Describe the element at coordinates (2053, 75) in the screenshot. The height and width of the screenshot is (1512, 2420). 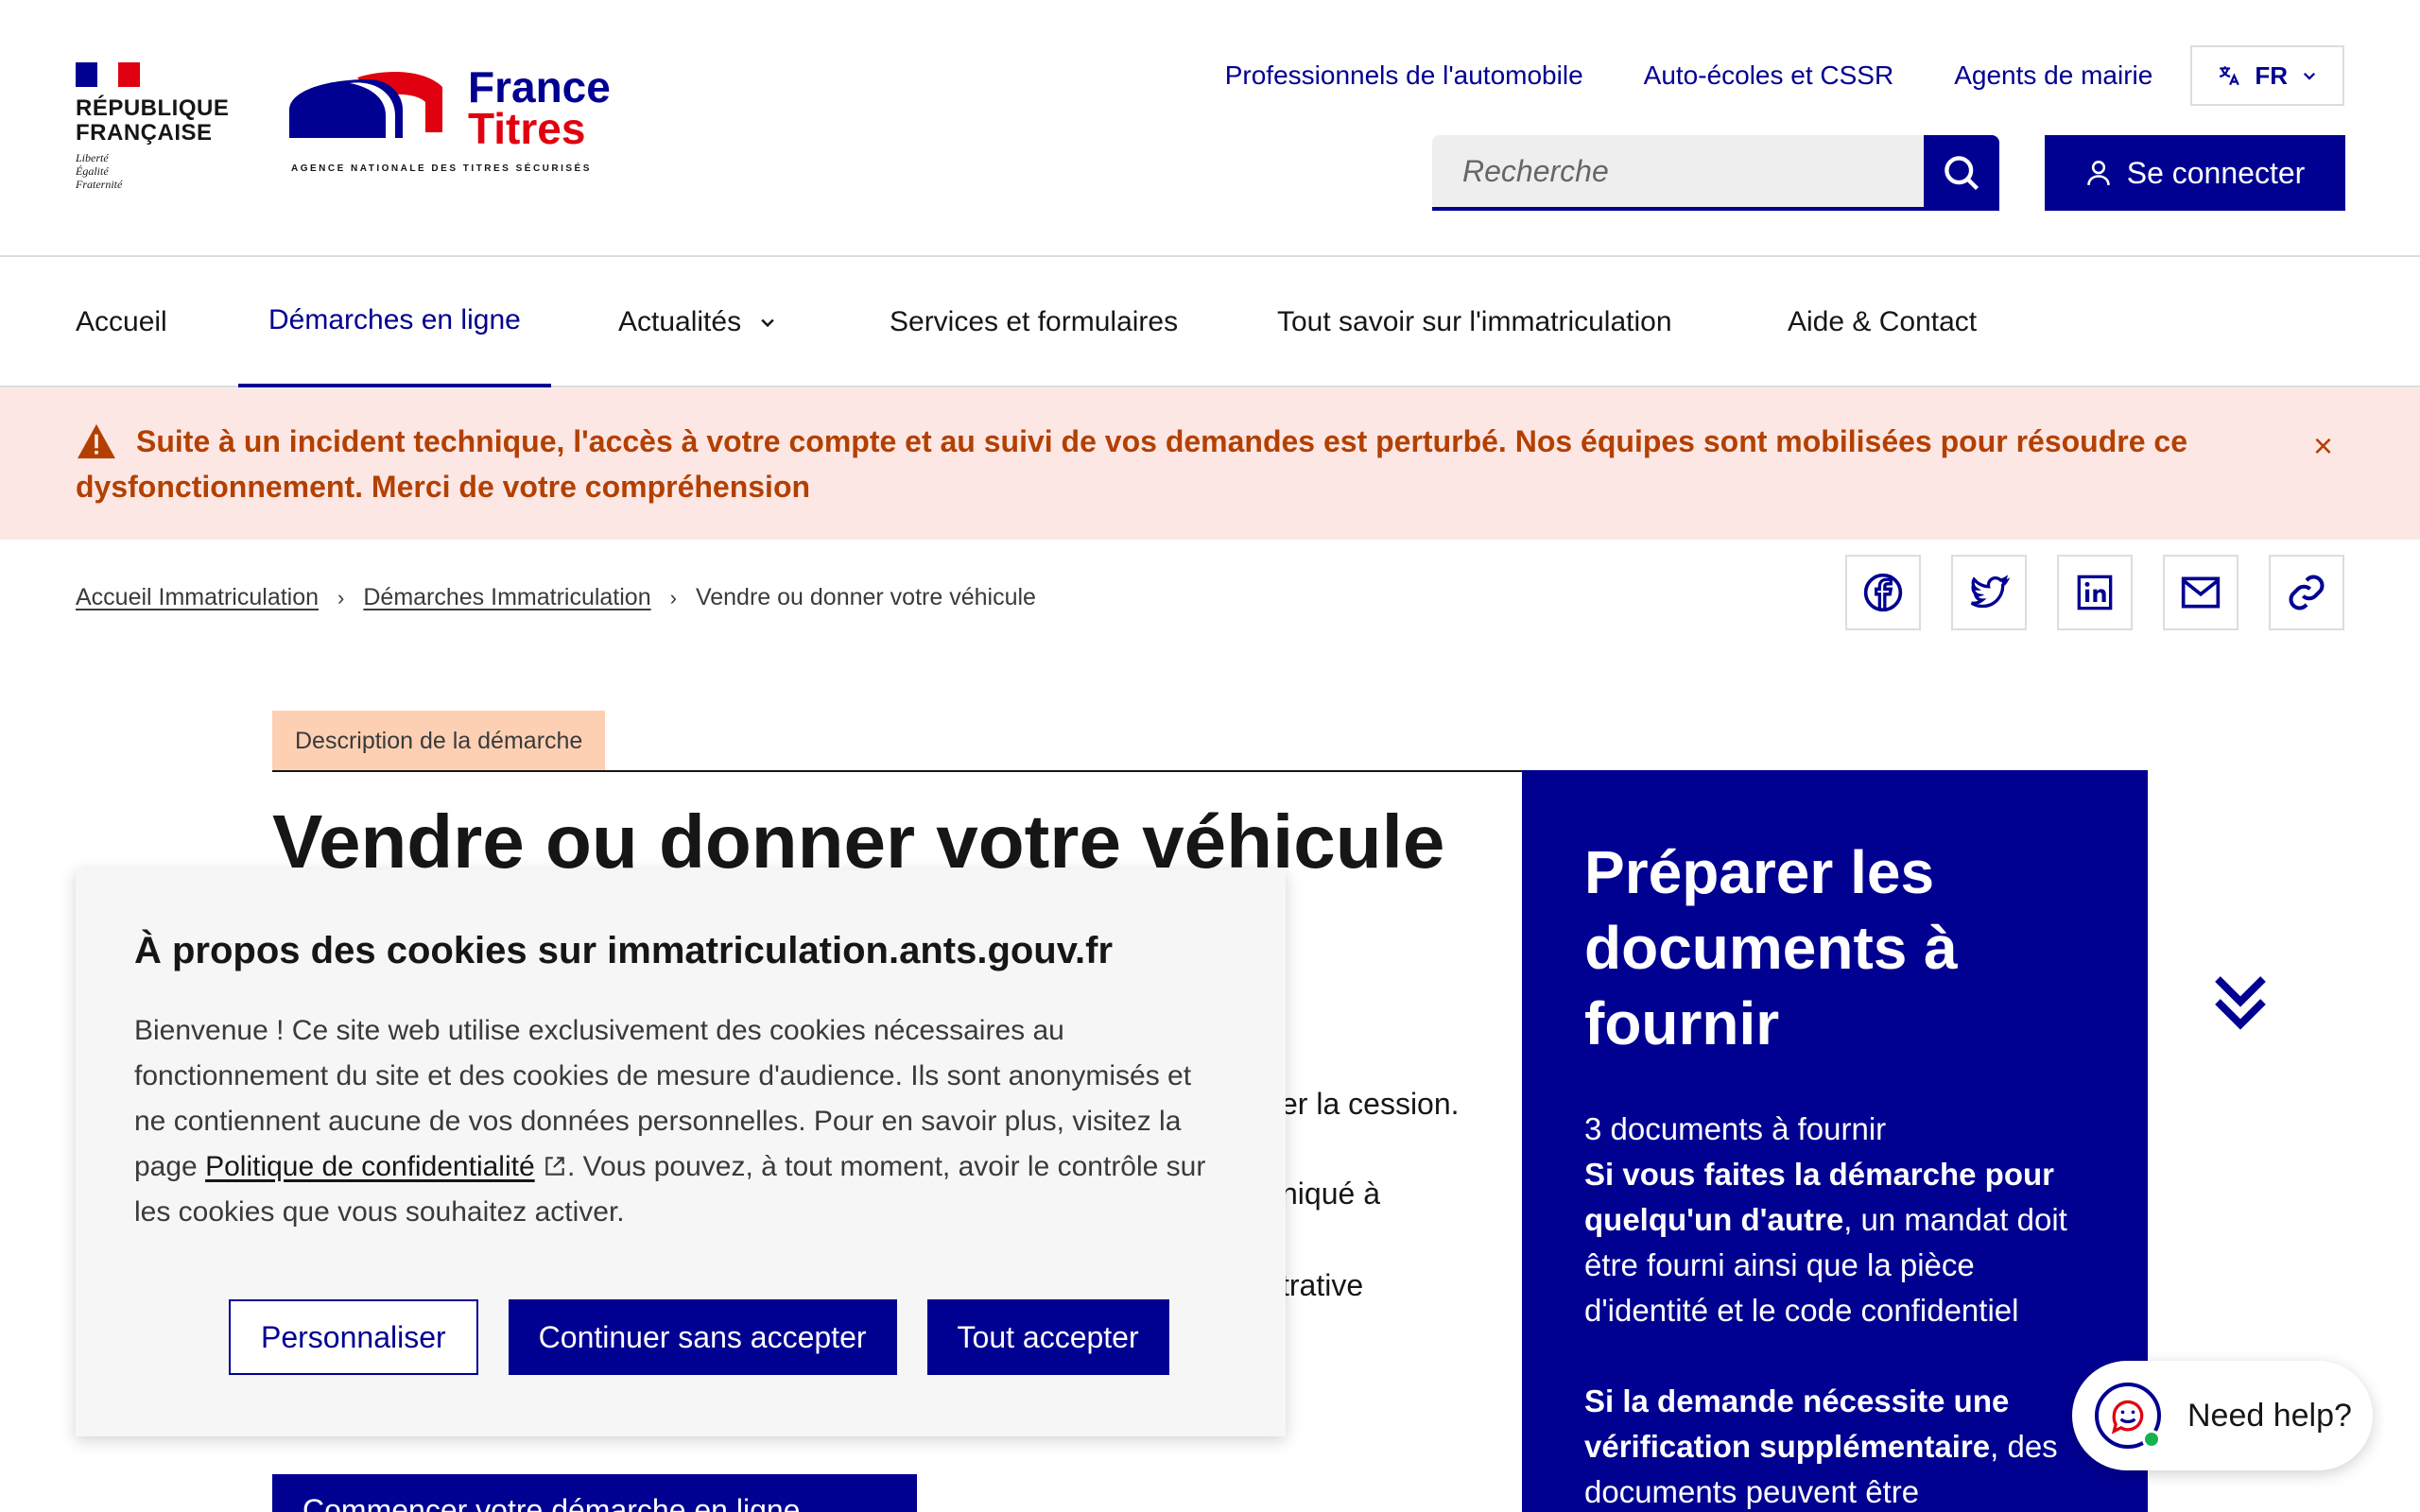
I see `link-agents-mairie: Agents de mairie` at that location.